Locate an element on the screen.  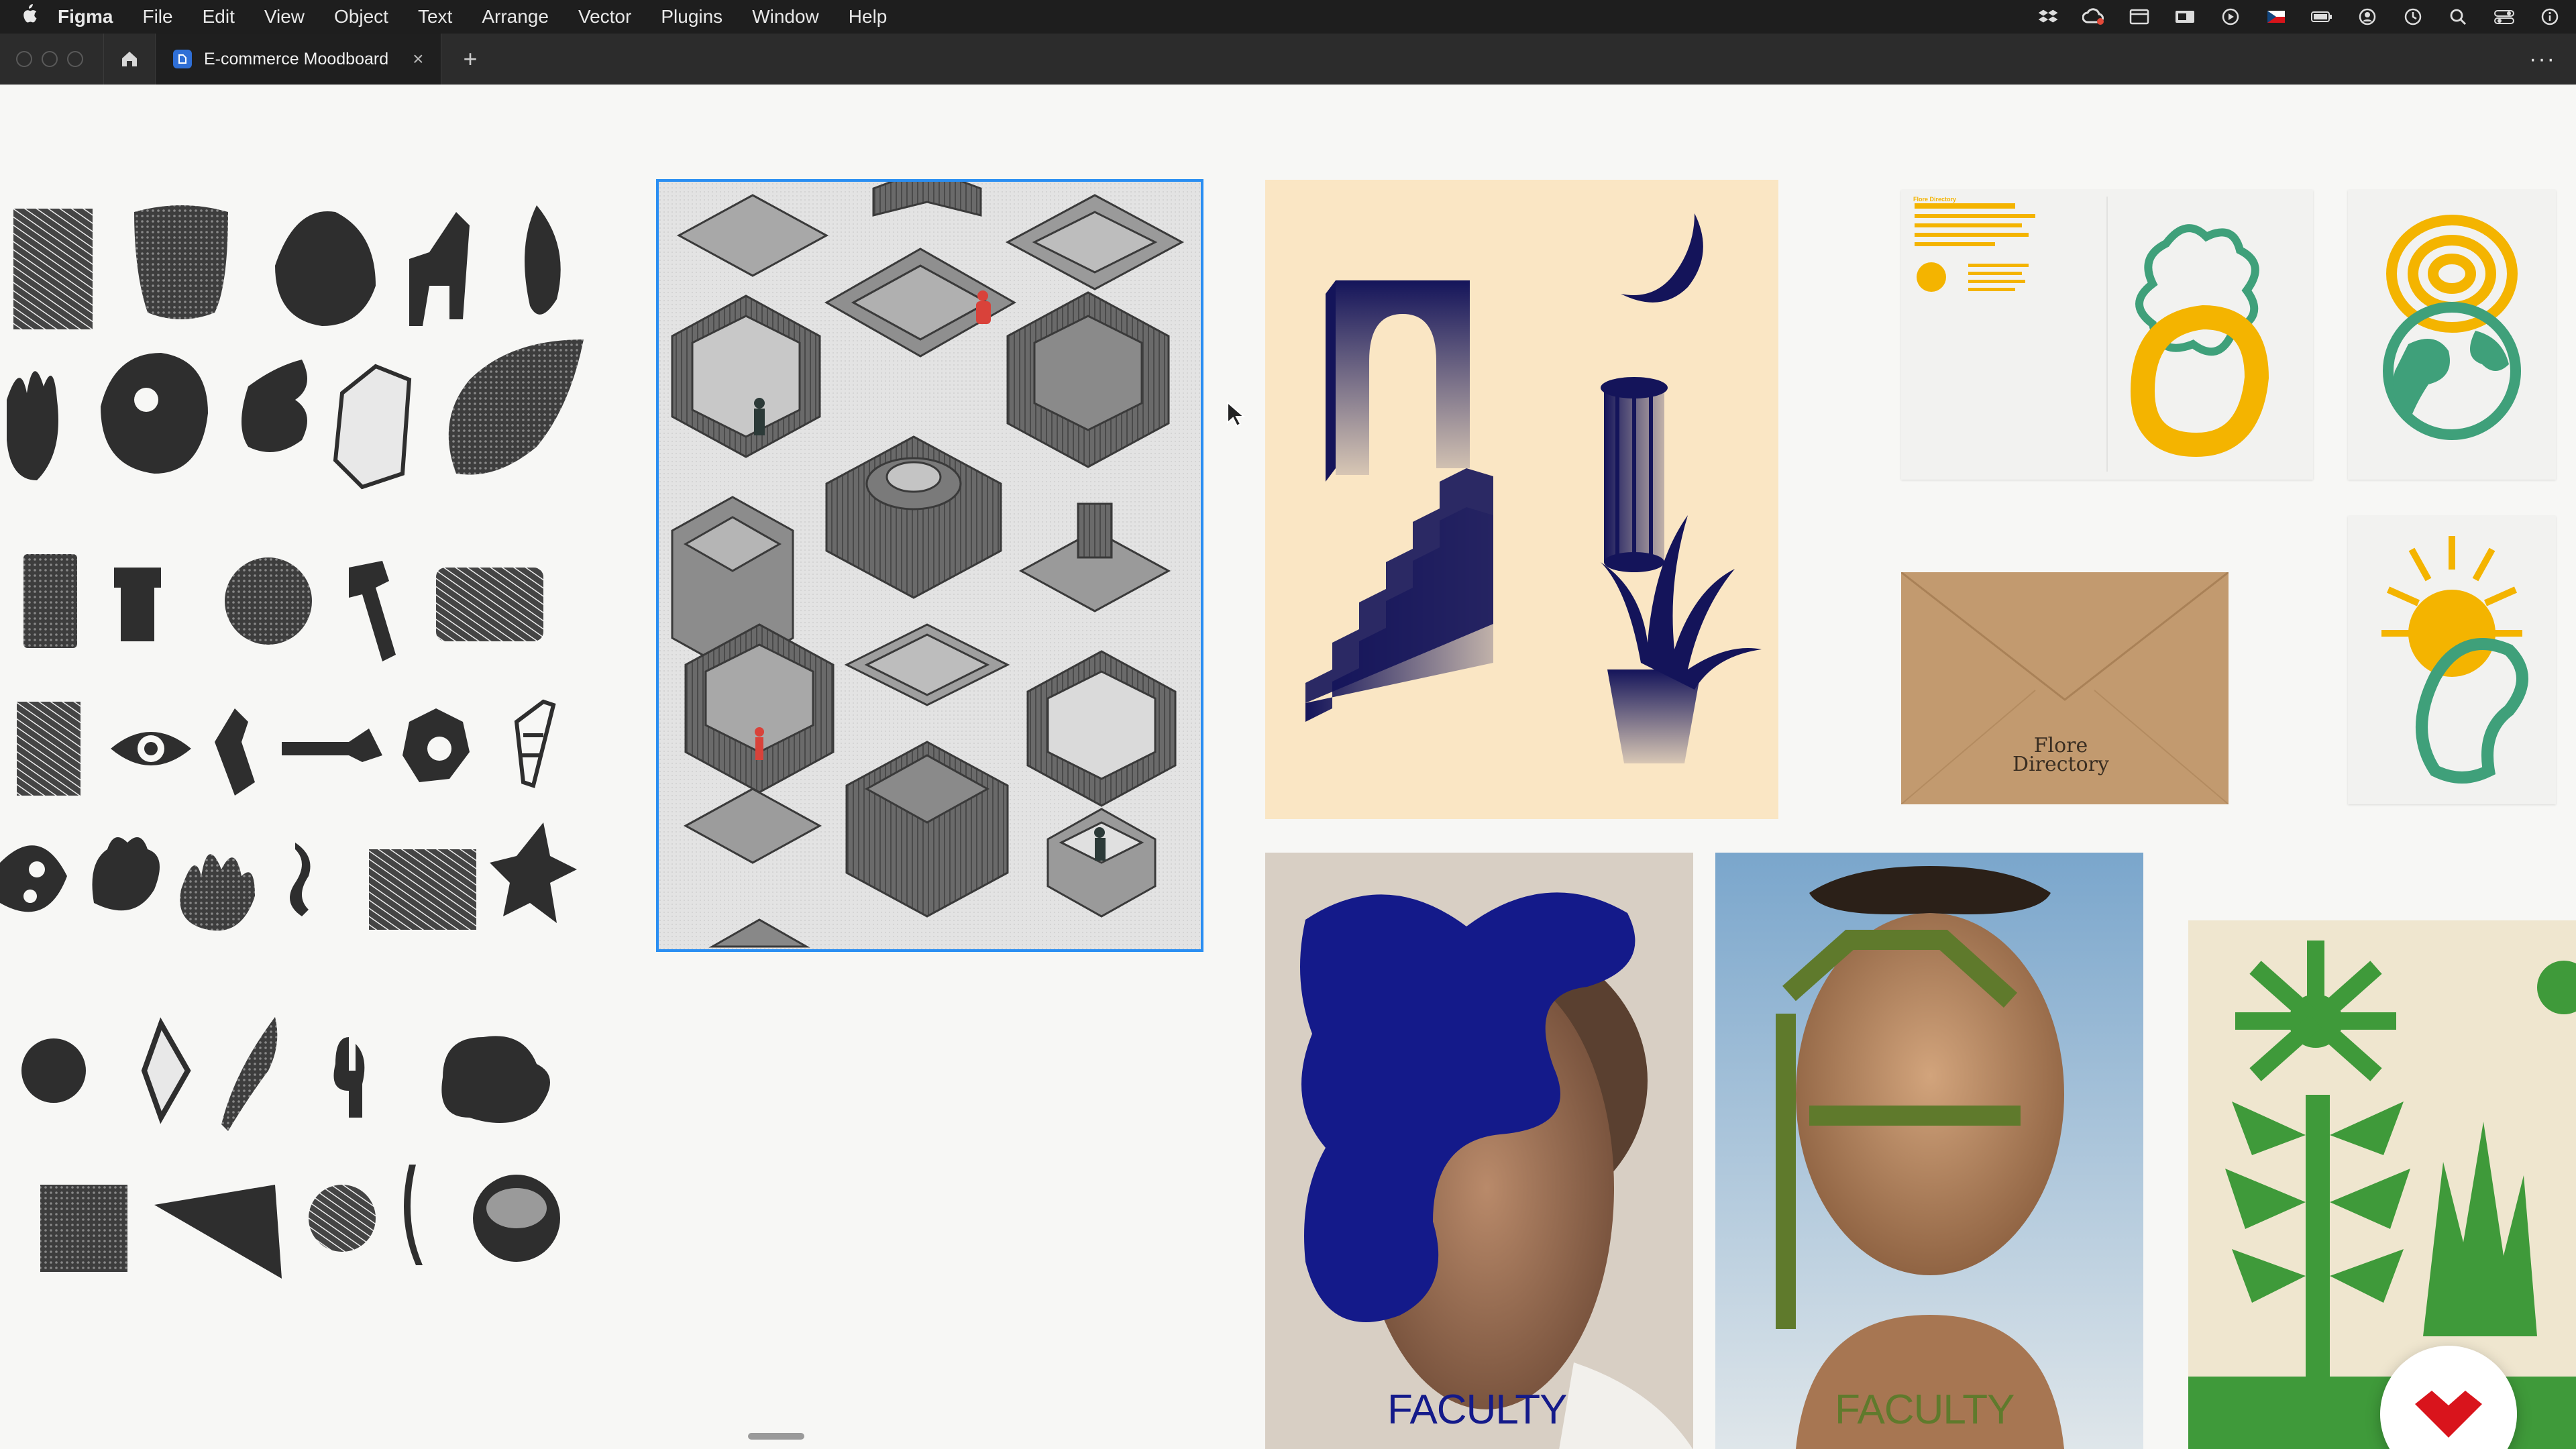
flore-sun-card is located at coordinates (2452, 660).